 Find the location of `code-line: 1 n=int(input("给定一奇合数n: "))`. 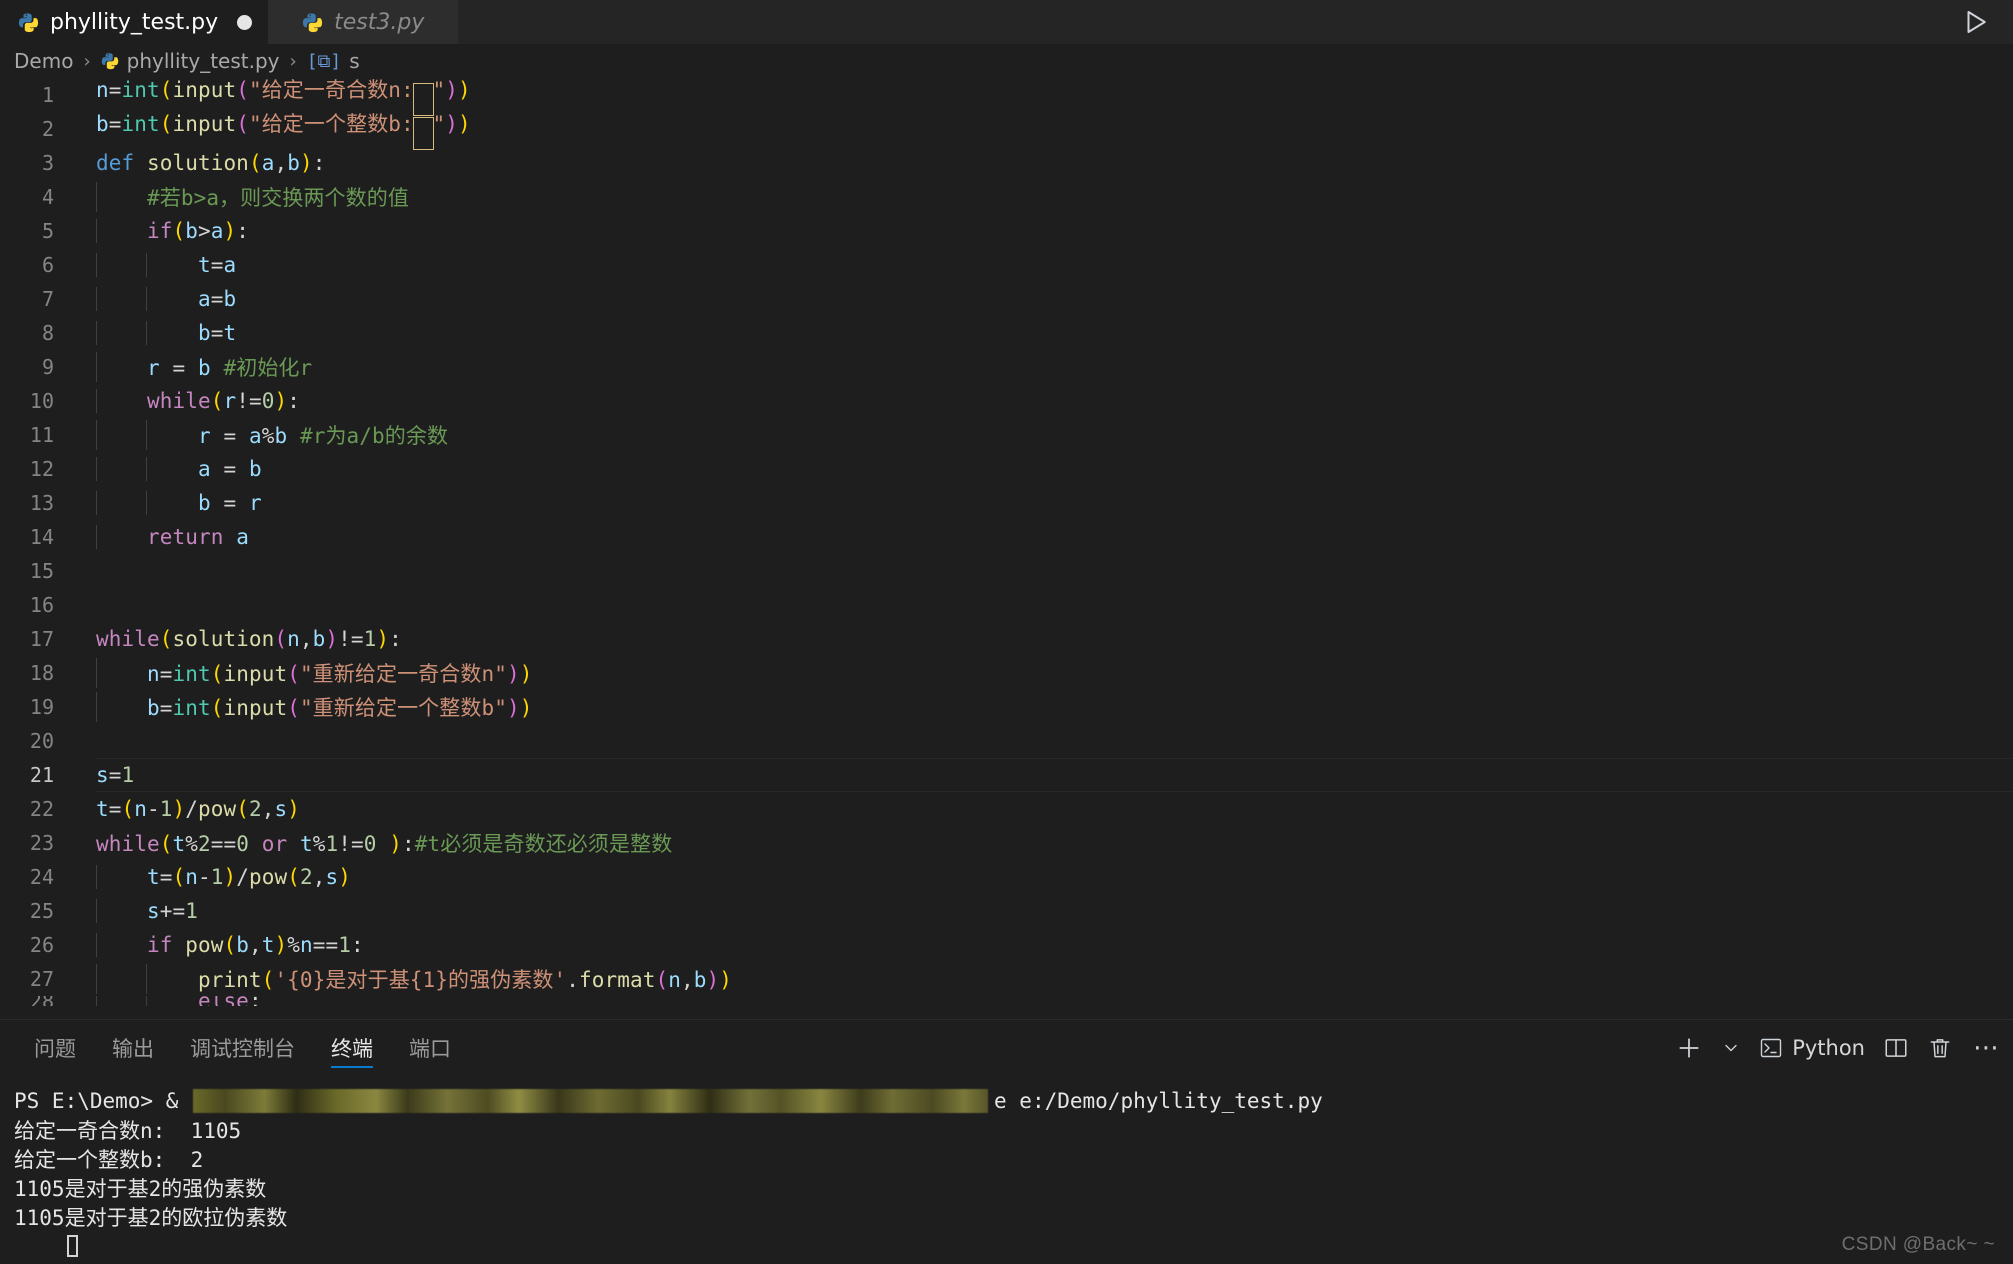

code-line: 1 n=int(input("给定一奇合数n: ")) is located at coordinates (1006, 97).